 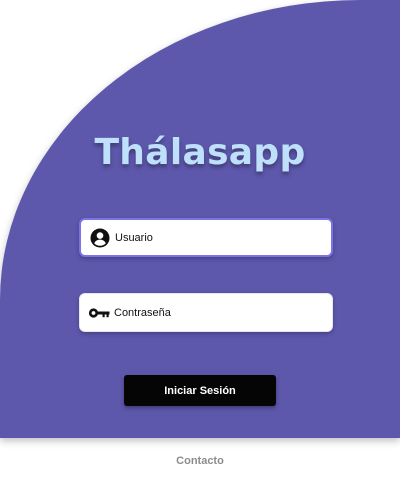 I want to click on username-field, so click(x=206, y=237).